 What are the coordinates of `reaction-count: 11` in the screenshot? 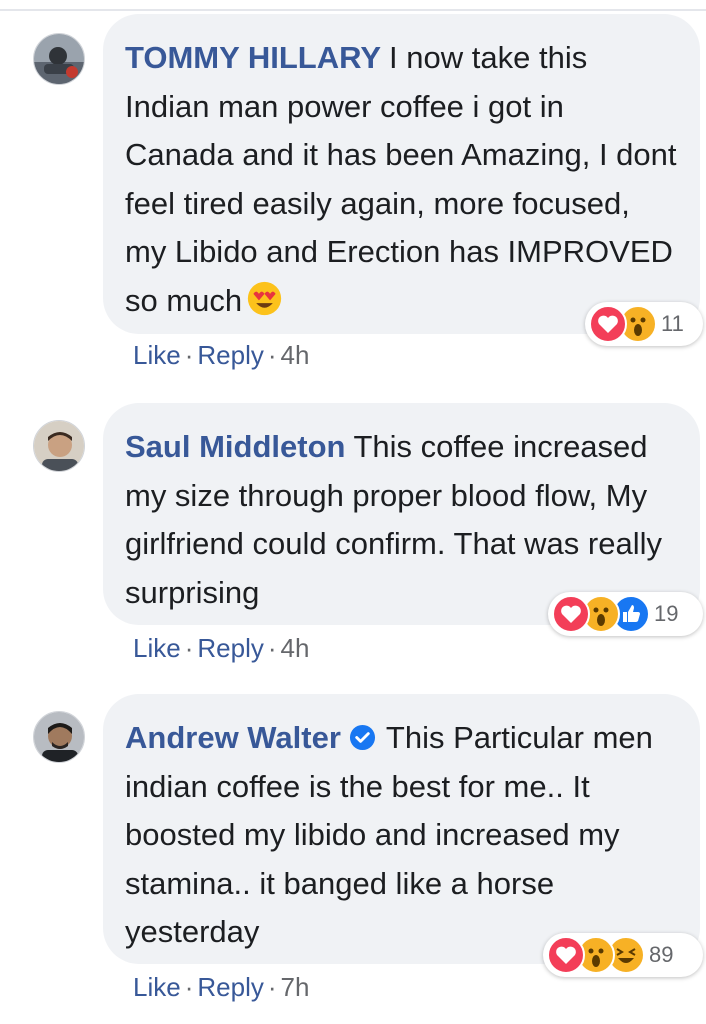 It's located at (672, 323).